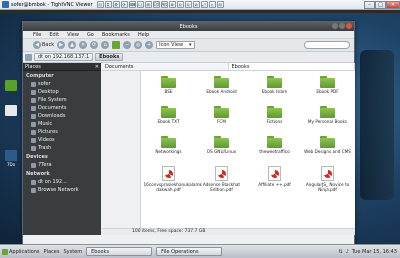 This screenshot has height=258, width=400. I want to click on close-button: ✕, so click(393, 4).